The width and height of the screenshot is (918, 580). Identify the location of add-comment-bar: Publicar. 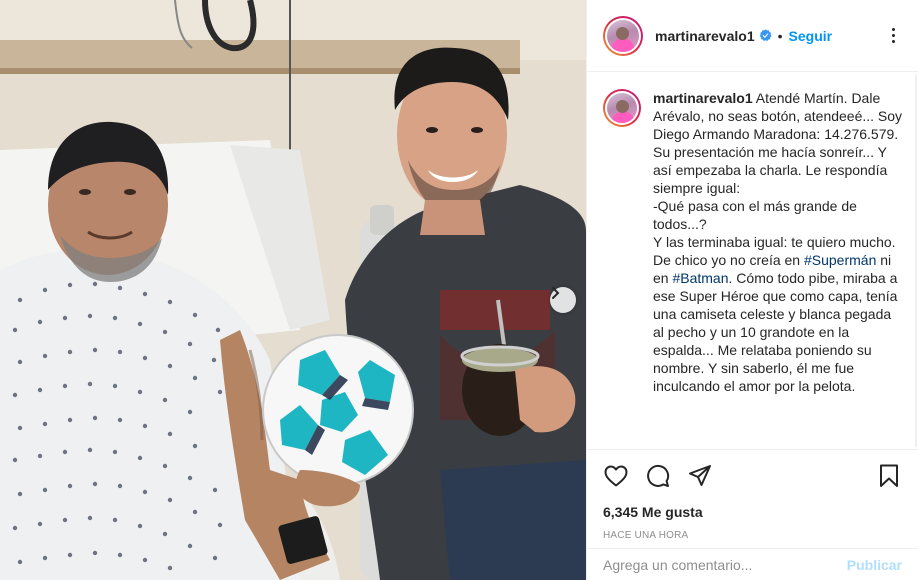
(752, 564).